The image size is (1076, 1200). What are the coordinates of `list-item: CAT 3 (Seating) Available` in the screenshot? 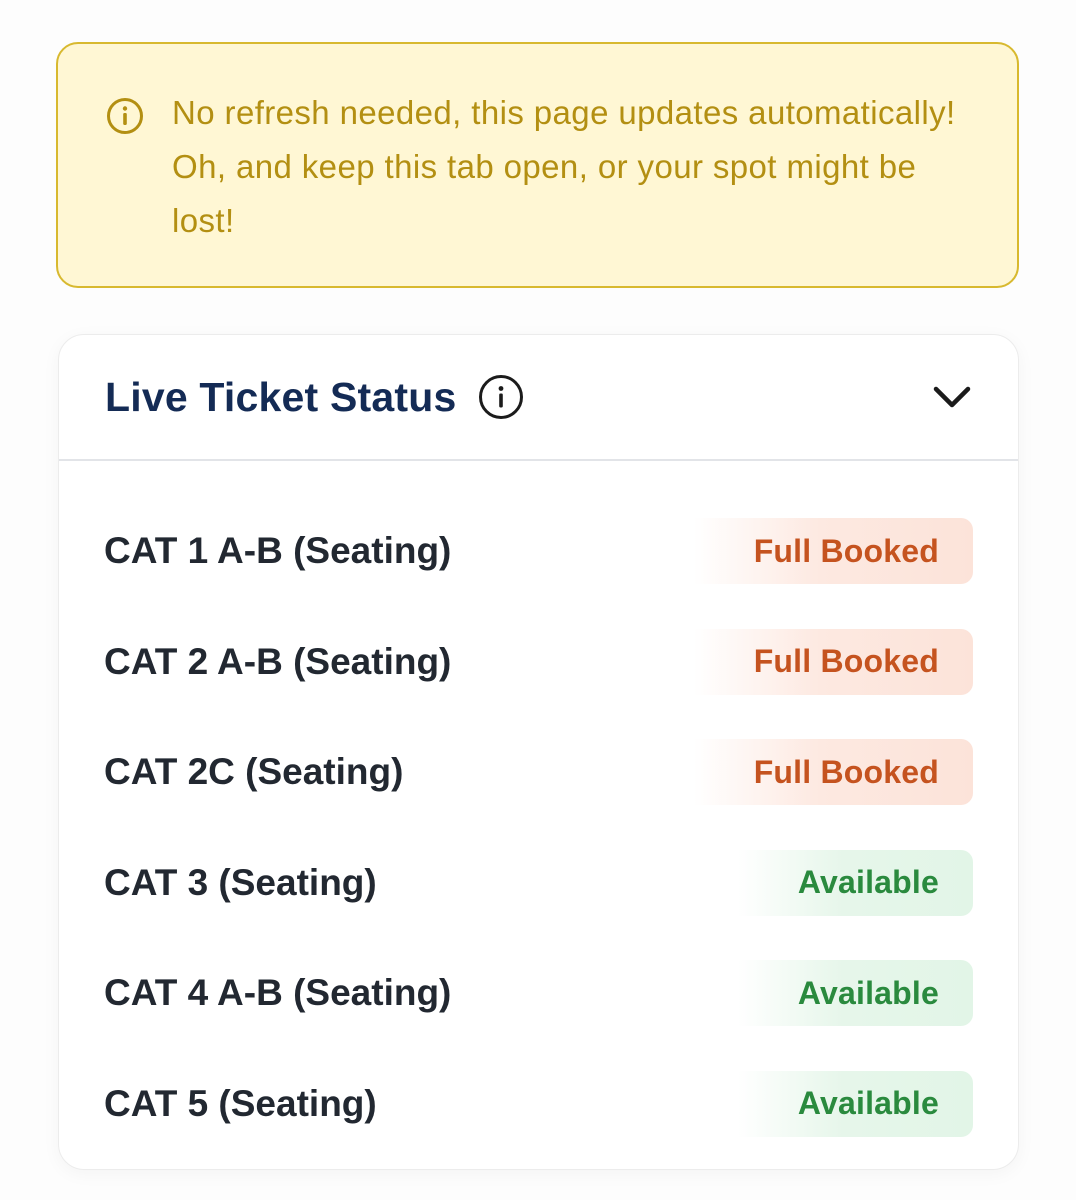 It's located at (538, 883).